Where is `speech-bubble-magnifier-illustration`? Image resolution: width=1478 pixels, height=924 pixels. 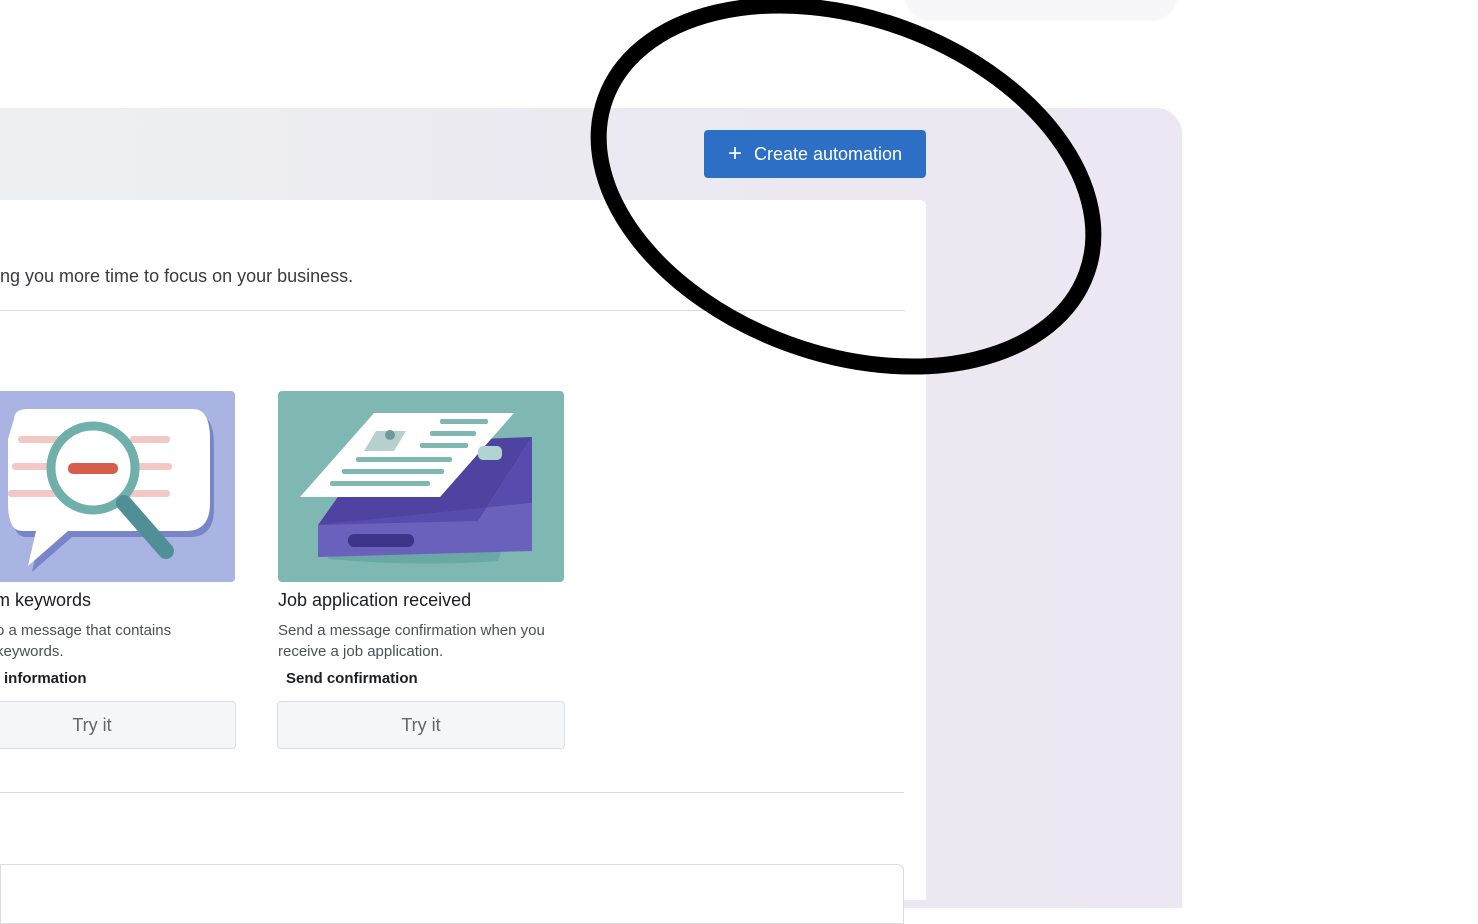
speech-bubble-magnifier-illustration is located at coordinates (117, 486).